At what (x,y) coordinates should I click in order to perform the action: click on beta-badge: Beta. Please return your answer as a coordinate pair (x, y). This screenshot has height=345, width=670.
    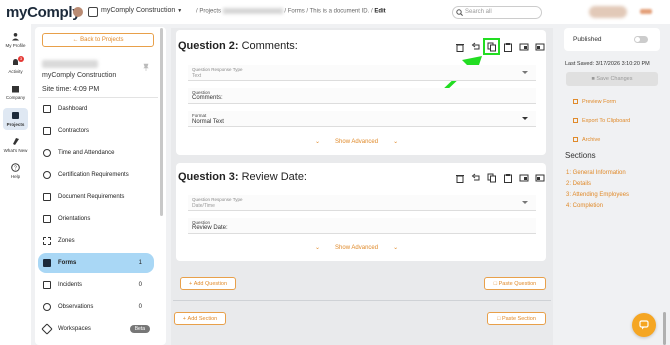
    Looking at the image, I should click on (139, 329).